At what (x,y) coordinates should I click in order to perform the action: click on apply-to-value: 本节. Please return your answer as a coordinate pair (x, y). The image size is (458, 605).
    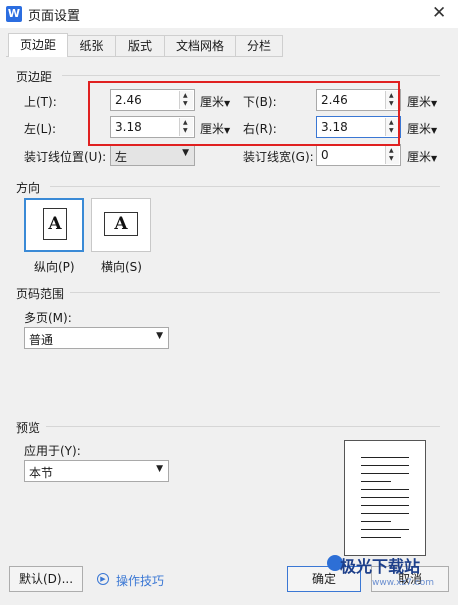
    Looking at the image, I should click on (41, 473).